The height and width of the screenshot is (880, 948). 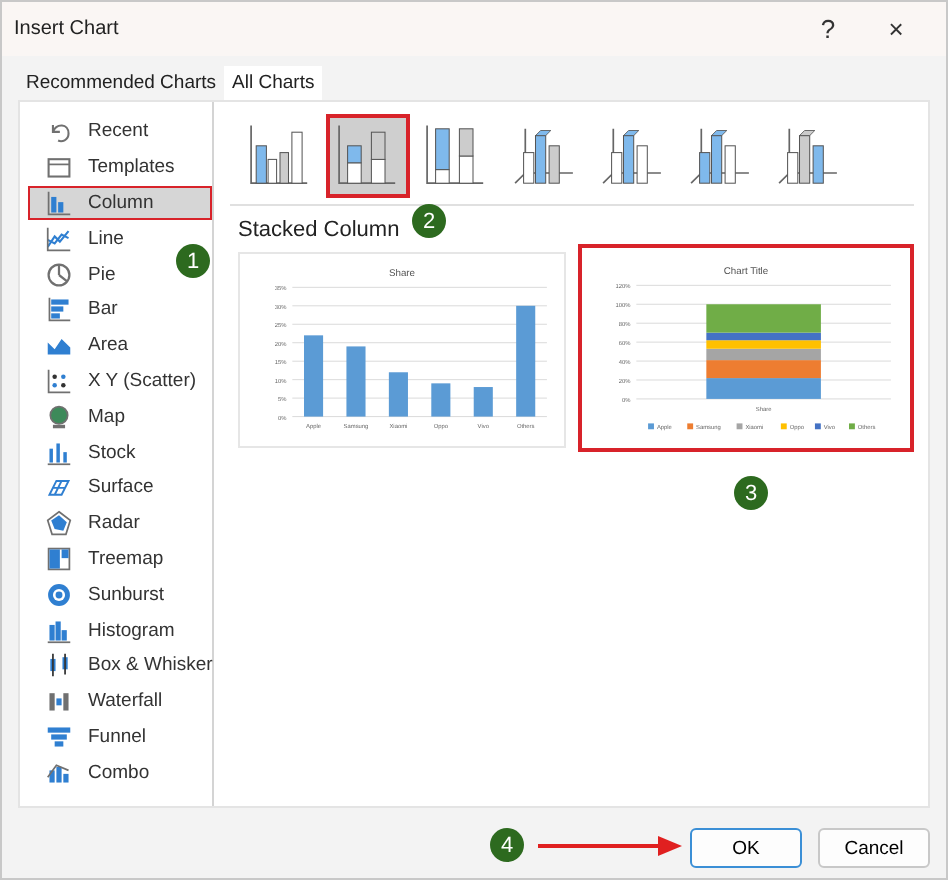 I want to click on scatter-chart-icon, so click(x=59, y=380).